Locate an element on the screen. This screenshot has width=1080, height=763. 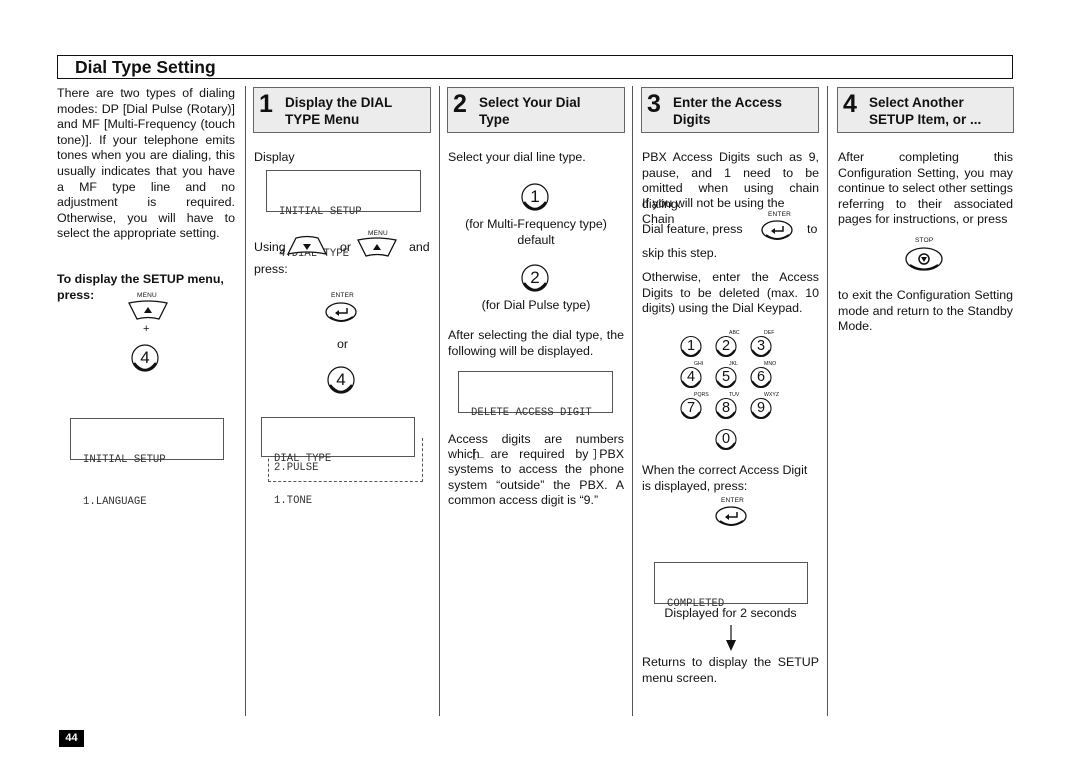
key-digit: 6 is located at coordinates (761, 377).